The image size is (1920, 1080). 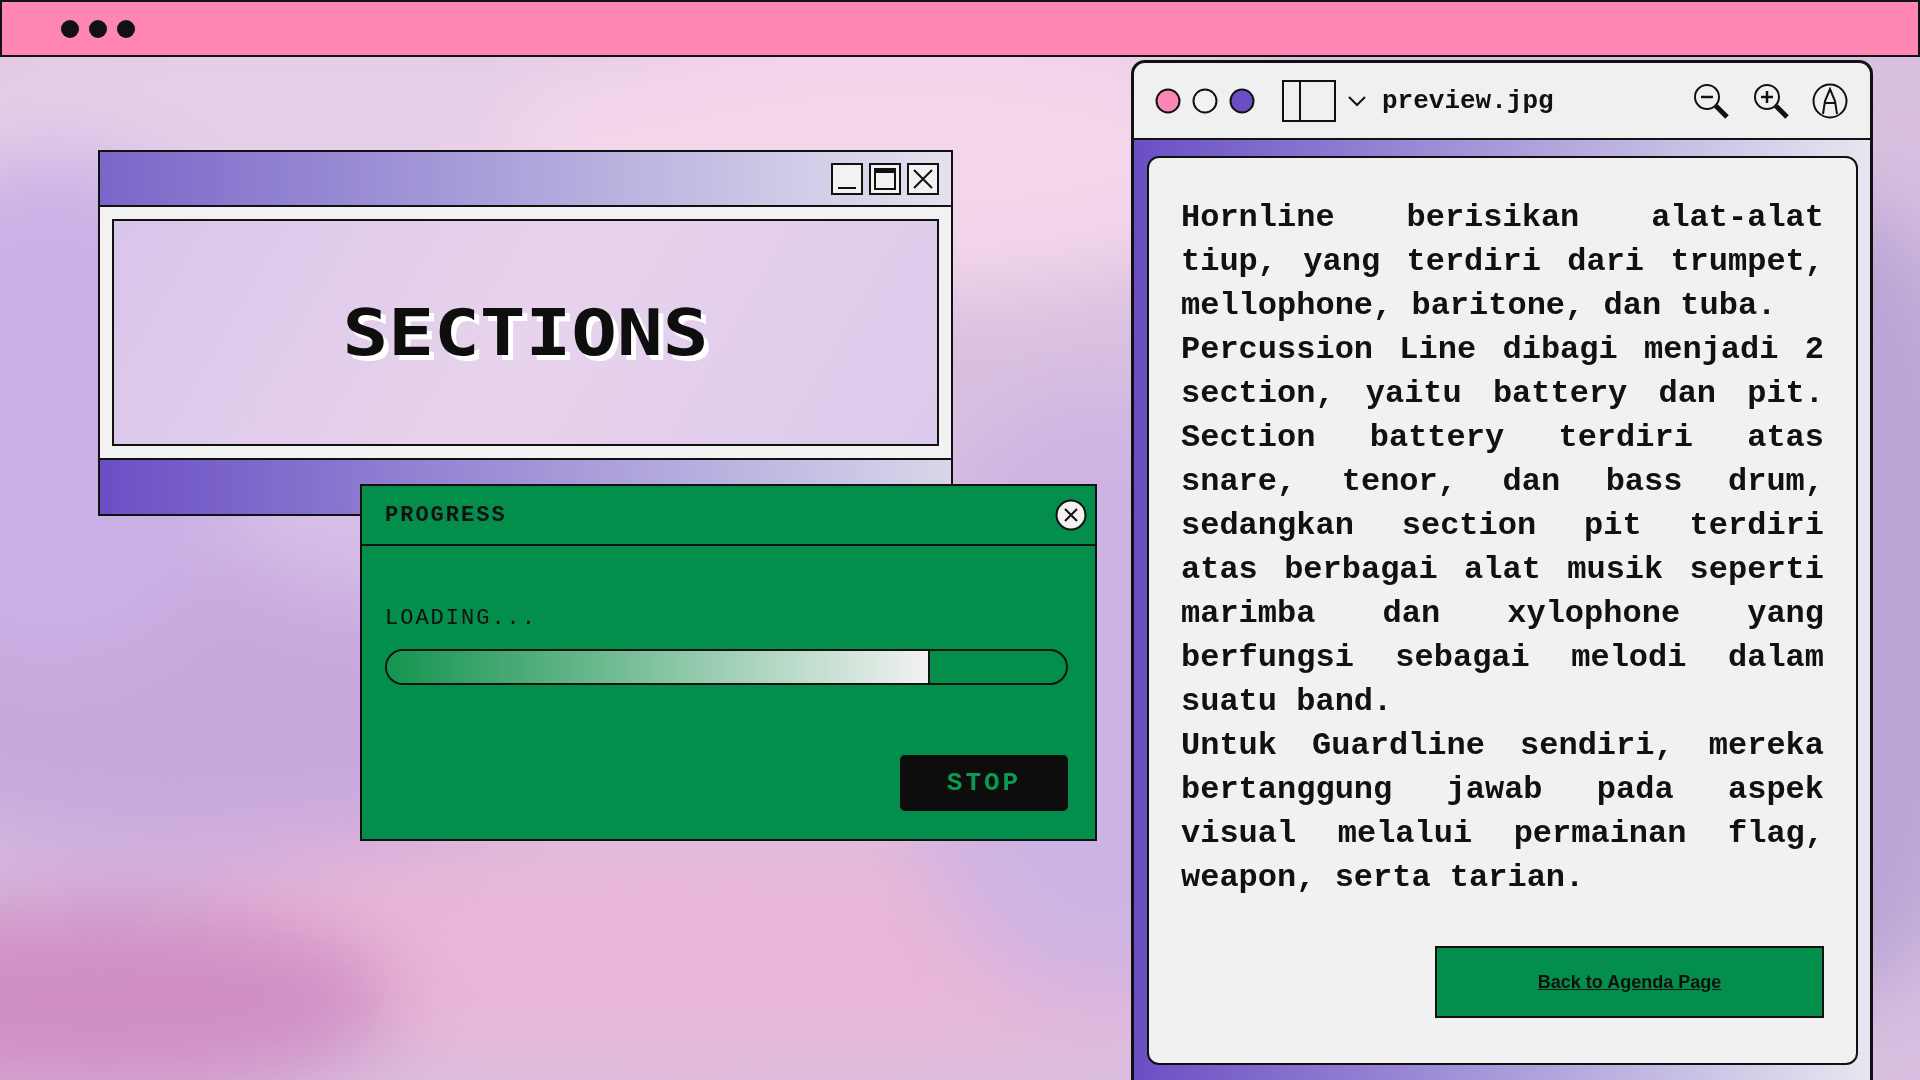 What do you see at coordinates (847, 178) in the screenshot?
I see `minimize-icon` at bounding box center [847, 178].